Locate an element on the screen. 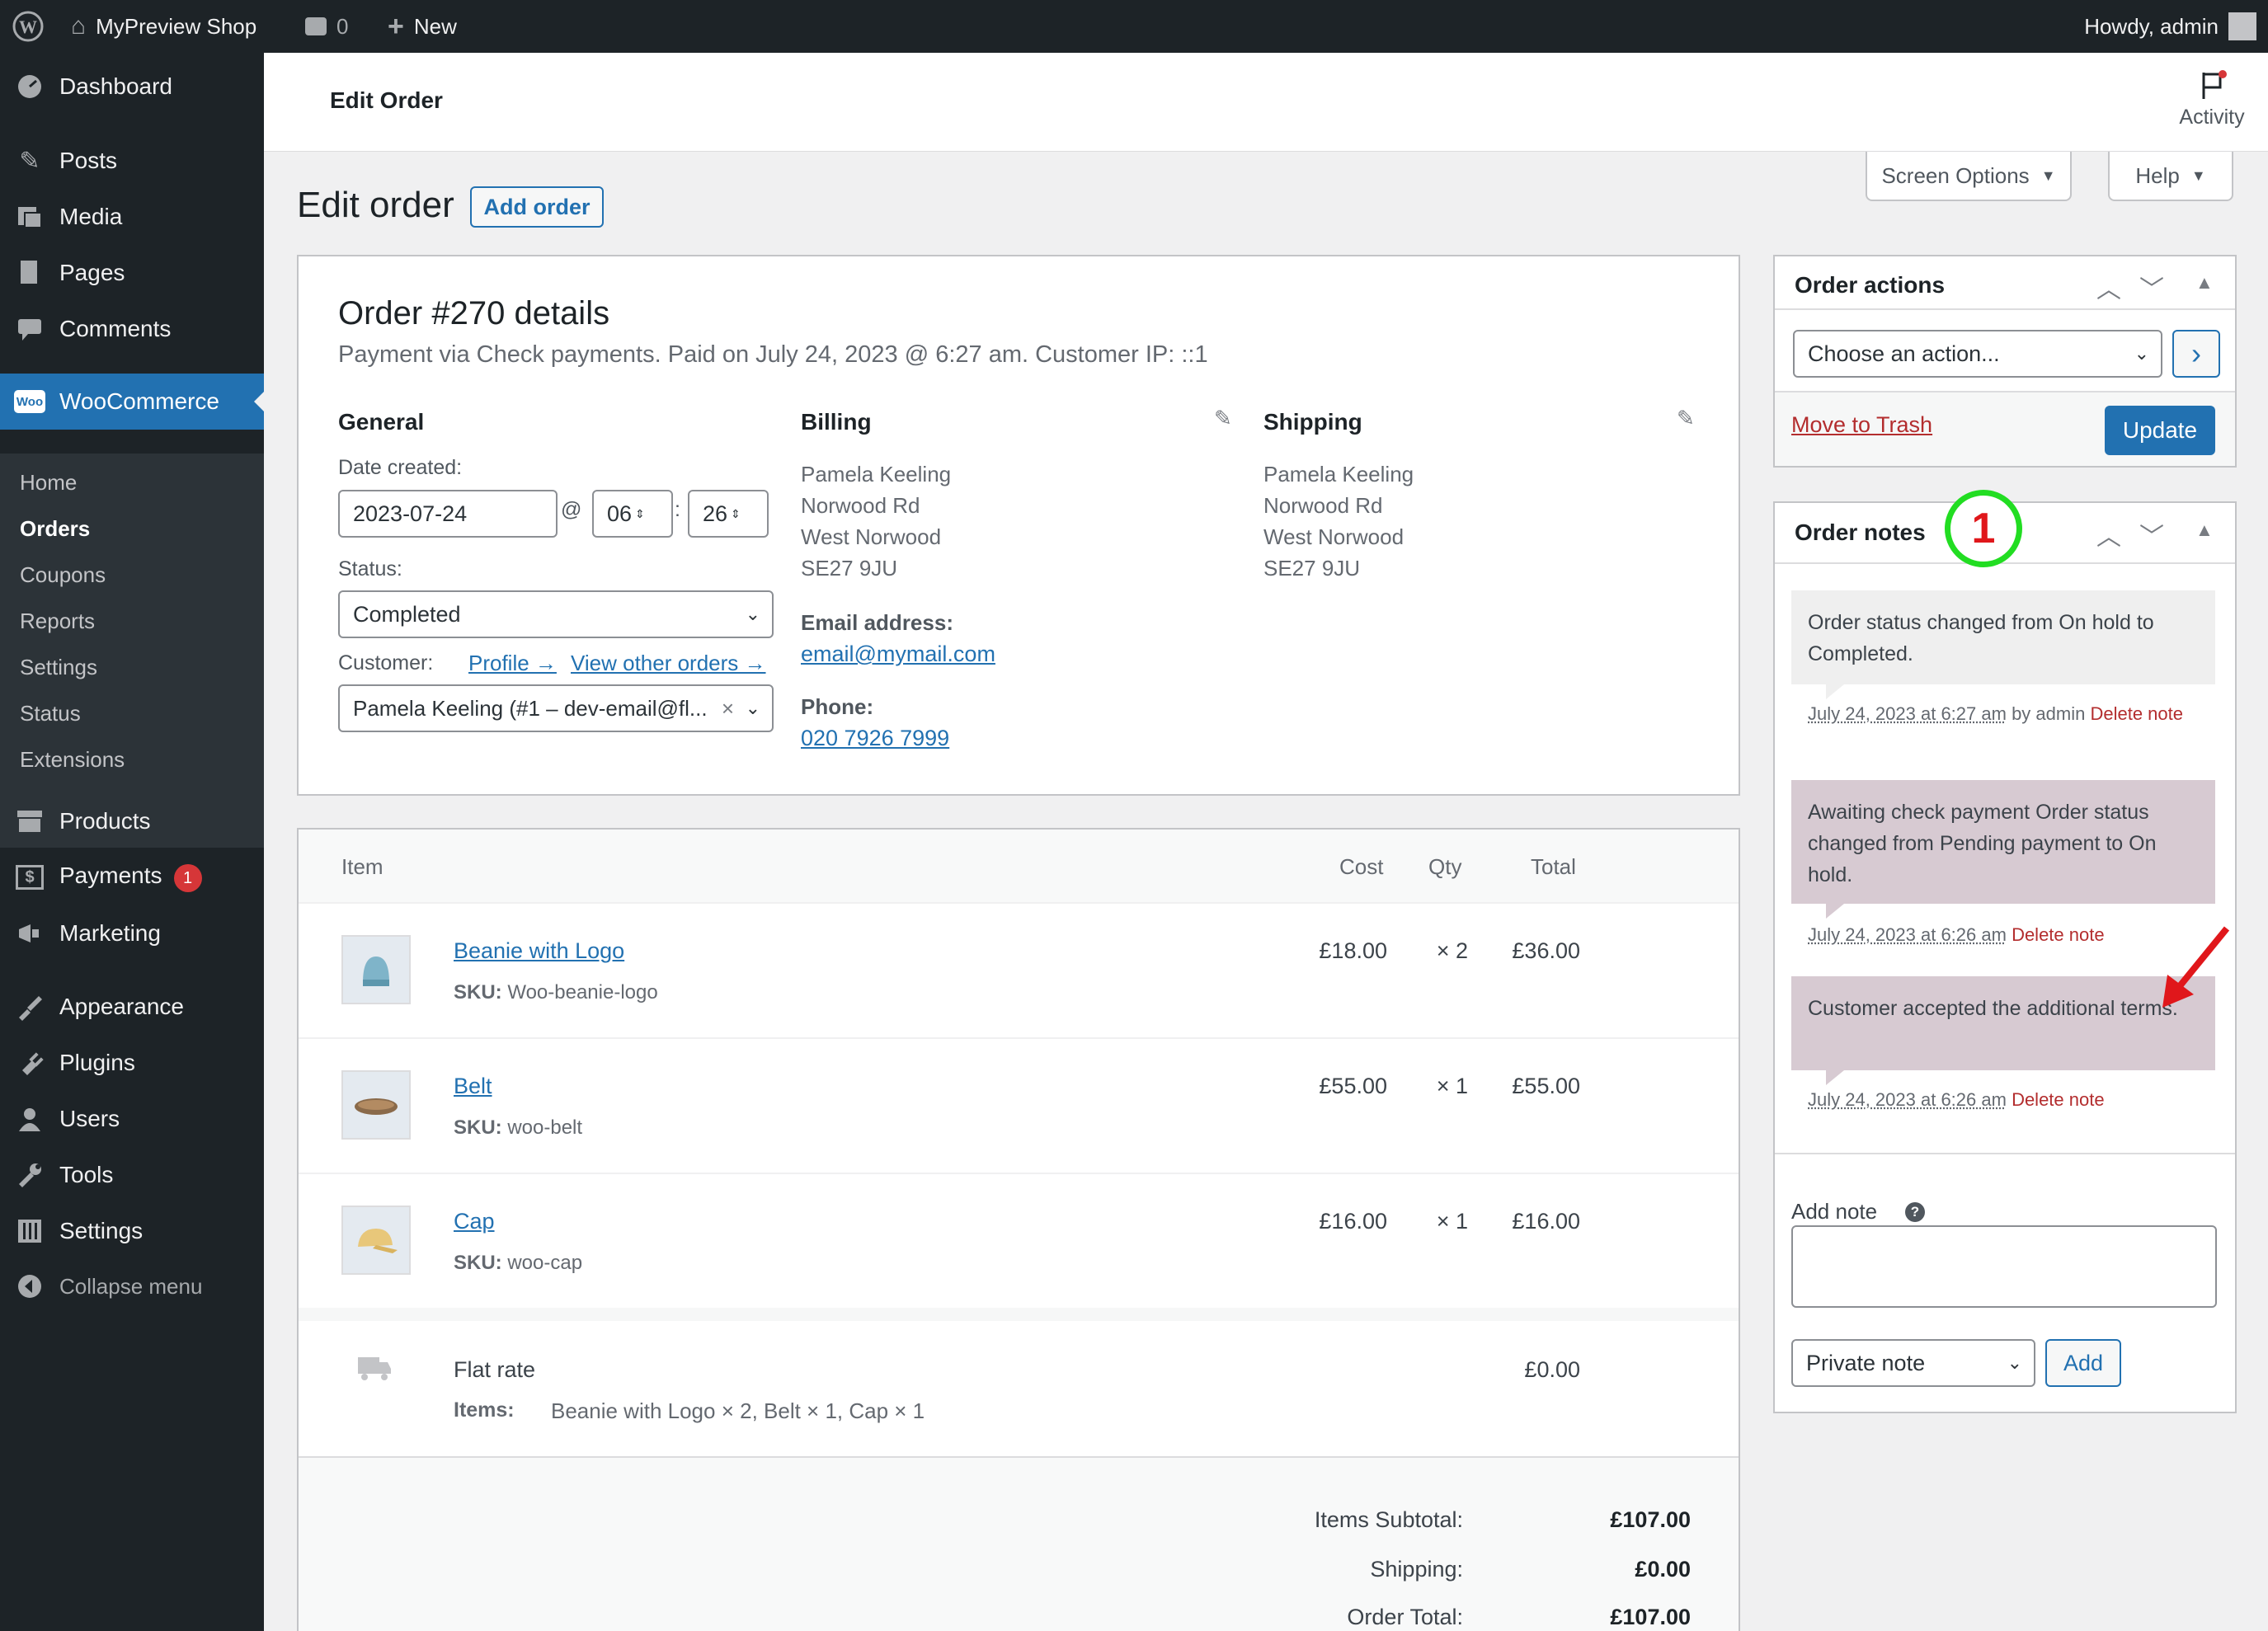 This screenshot has height=1631, width=2268. menu-products: Products is located at coordinates (132, 821).